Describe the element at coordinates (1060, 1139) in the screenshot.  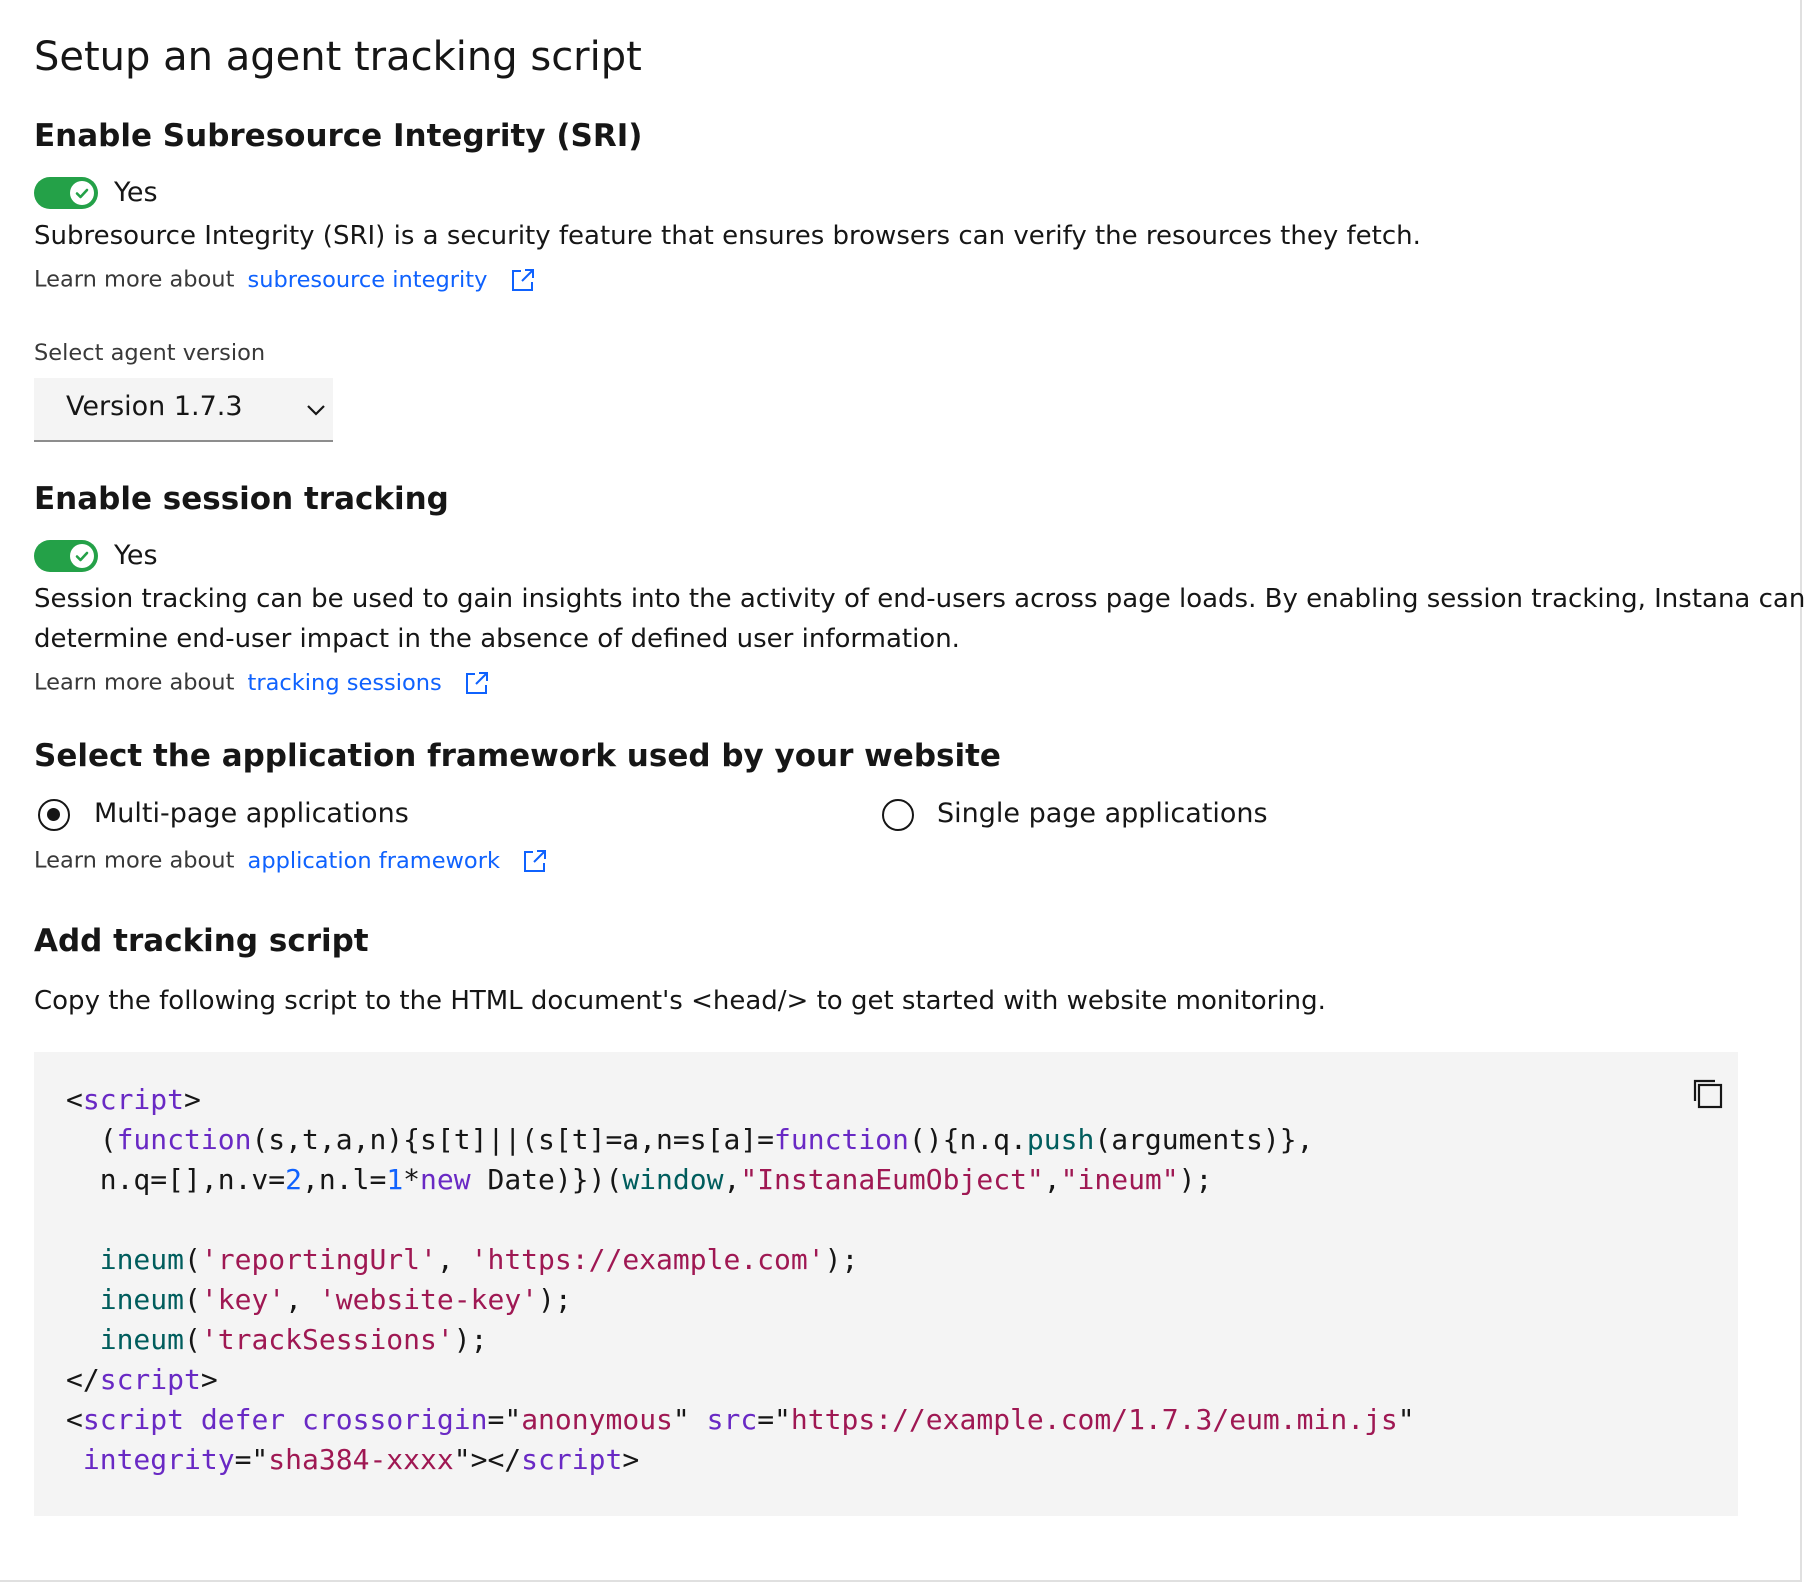
I see `code-token: push` at that location.